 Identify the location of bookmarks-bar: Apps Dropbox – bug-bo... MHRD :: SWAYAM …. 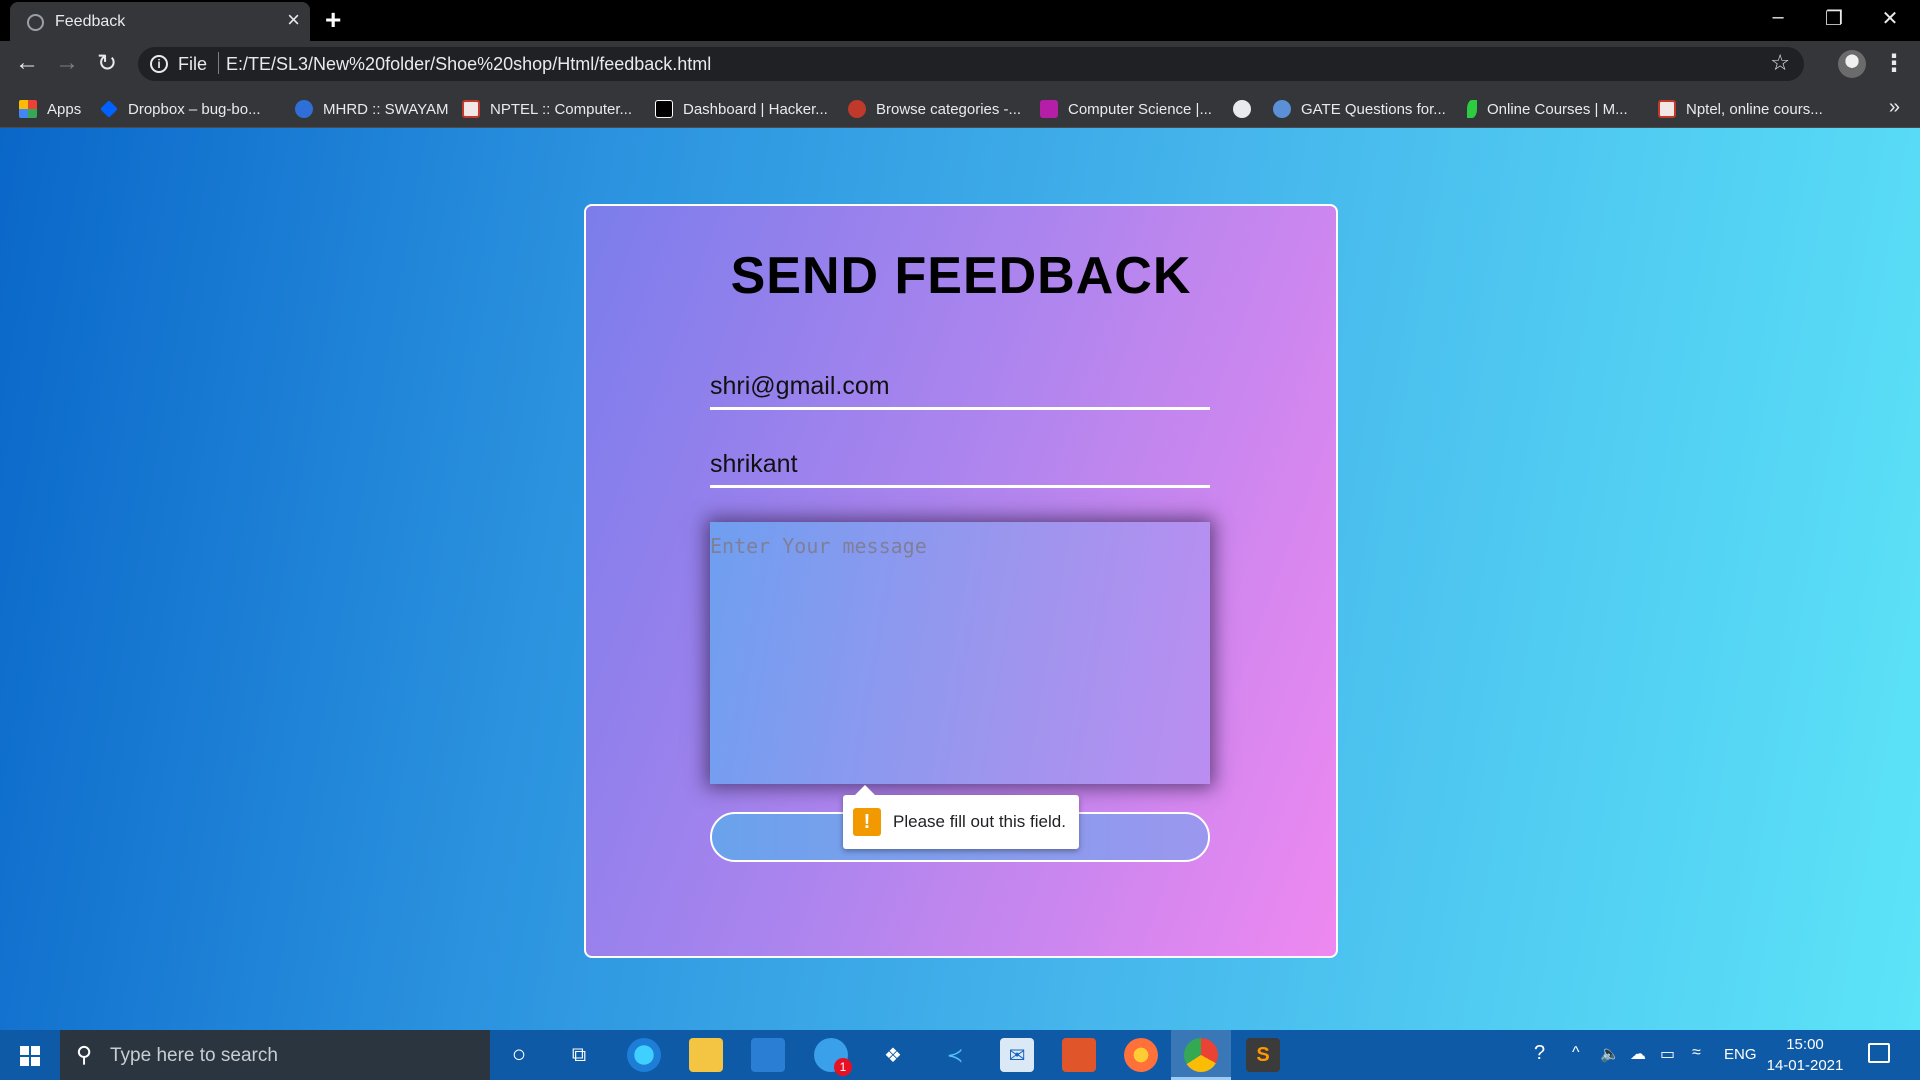
(960, 108).